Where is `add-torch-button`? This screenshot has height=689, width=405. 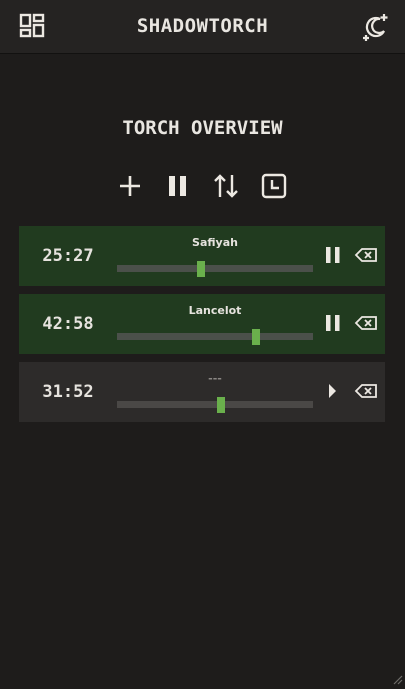
add-torch-button is located at coordinates (130, 186).